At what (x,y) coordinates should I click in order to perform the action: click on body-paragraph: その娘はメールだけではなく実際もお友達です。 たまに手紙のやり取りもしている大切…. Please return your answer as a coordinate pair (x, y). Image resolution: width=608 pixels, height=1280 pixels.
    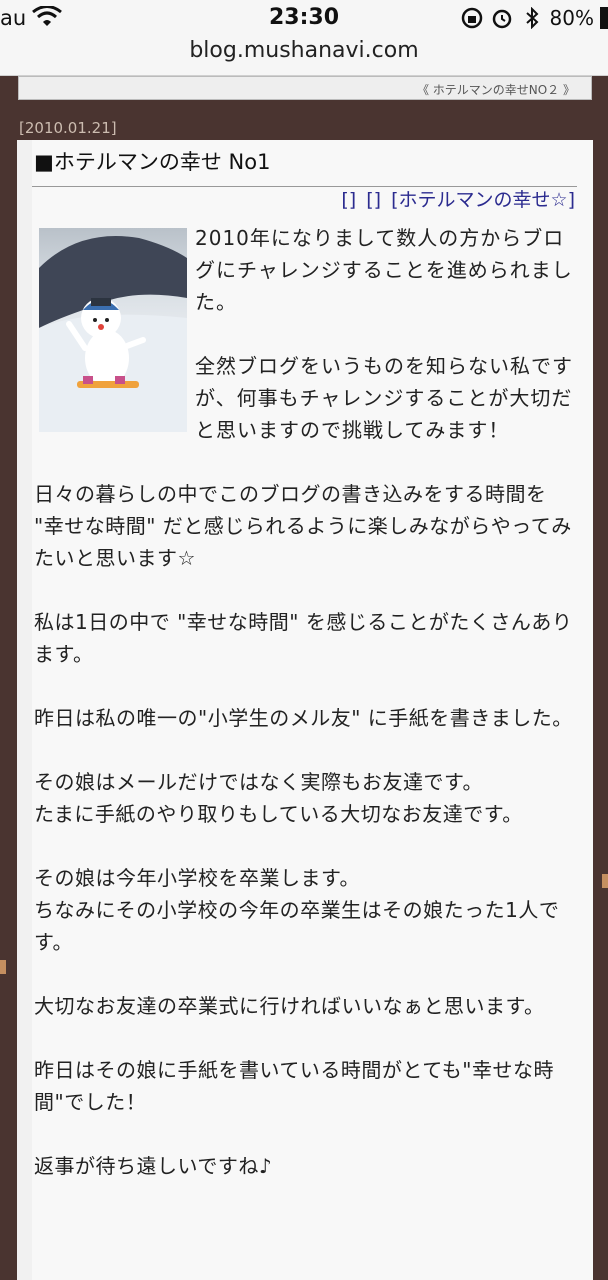
    Looking at the image, I should click on (278, 798).